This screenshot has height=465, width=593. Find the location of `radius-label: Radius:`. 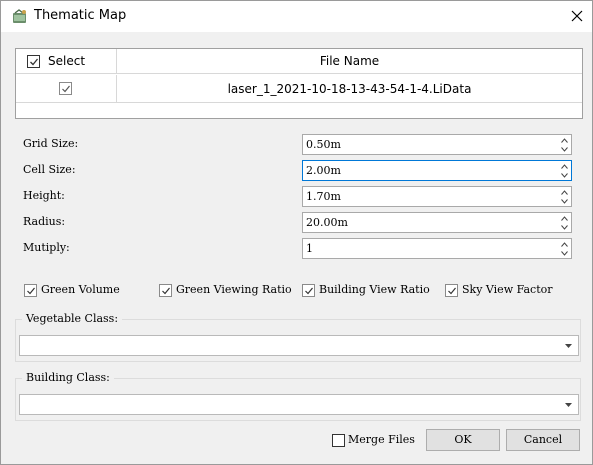

radius-label: Radius: is located at coordinates (44, 221).